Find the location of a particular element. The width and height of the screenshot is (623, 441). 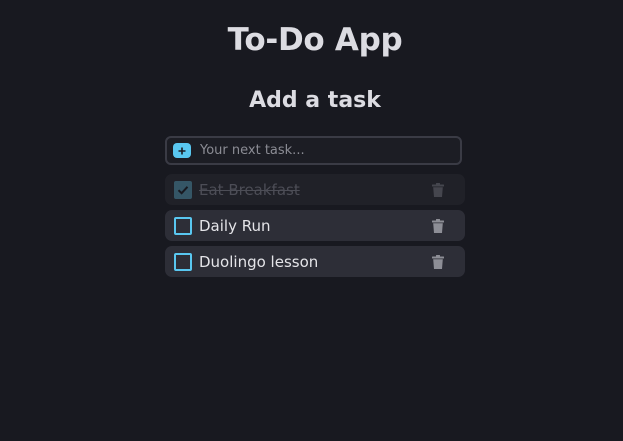

task-item: Duolingo lesson is located at coordinates (315, 261).